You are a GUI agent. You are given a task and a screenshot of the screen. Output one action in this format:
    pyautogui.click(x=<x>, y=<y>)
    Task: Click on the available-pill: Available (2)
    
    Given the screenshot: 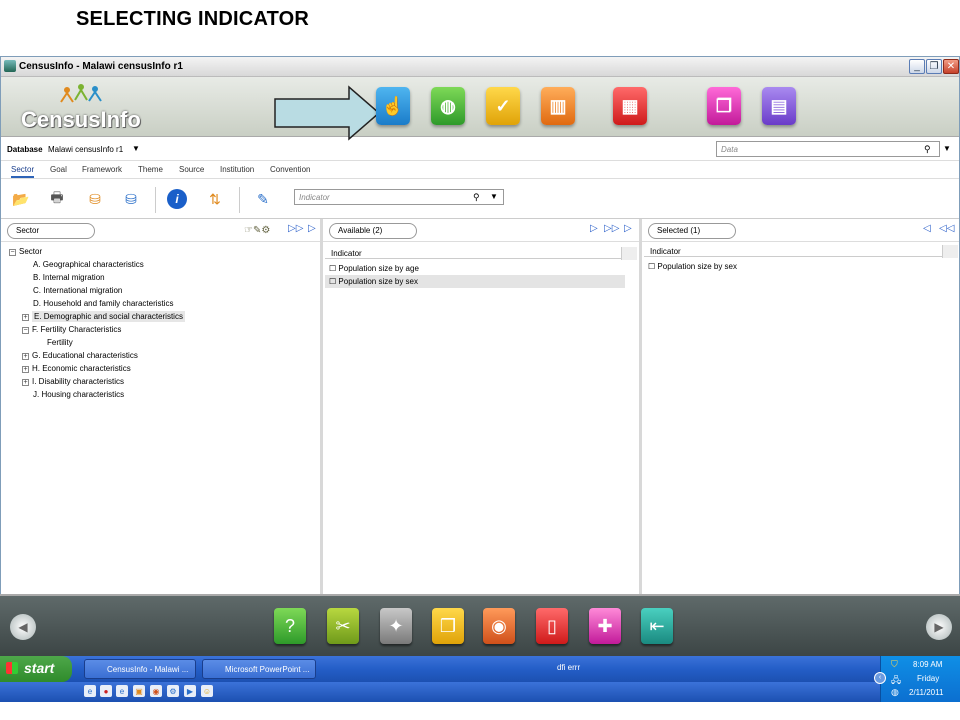 What is the action you would take?
    pyautogui.click(x=373, y=231)
    